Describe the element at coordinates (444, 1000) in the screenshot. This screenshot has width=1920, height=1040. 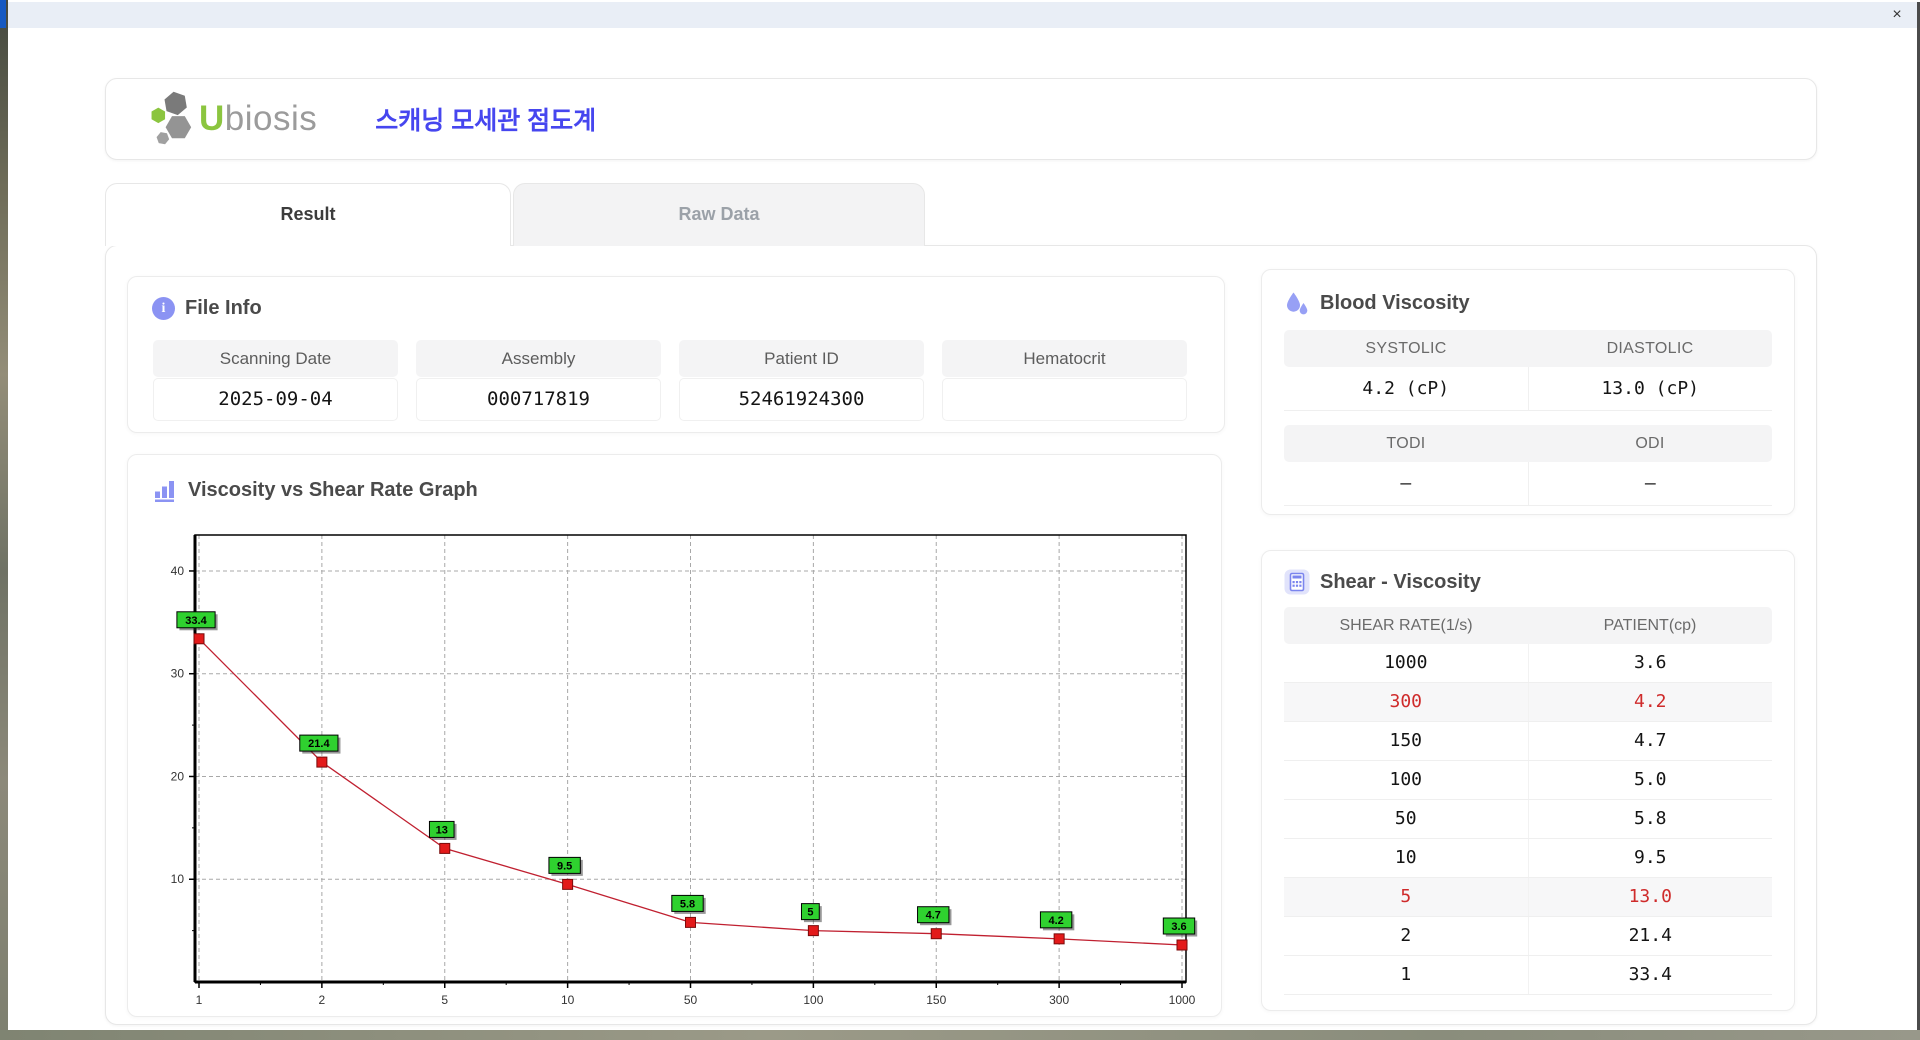
I see `x-tick-label: 5` at that location.